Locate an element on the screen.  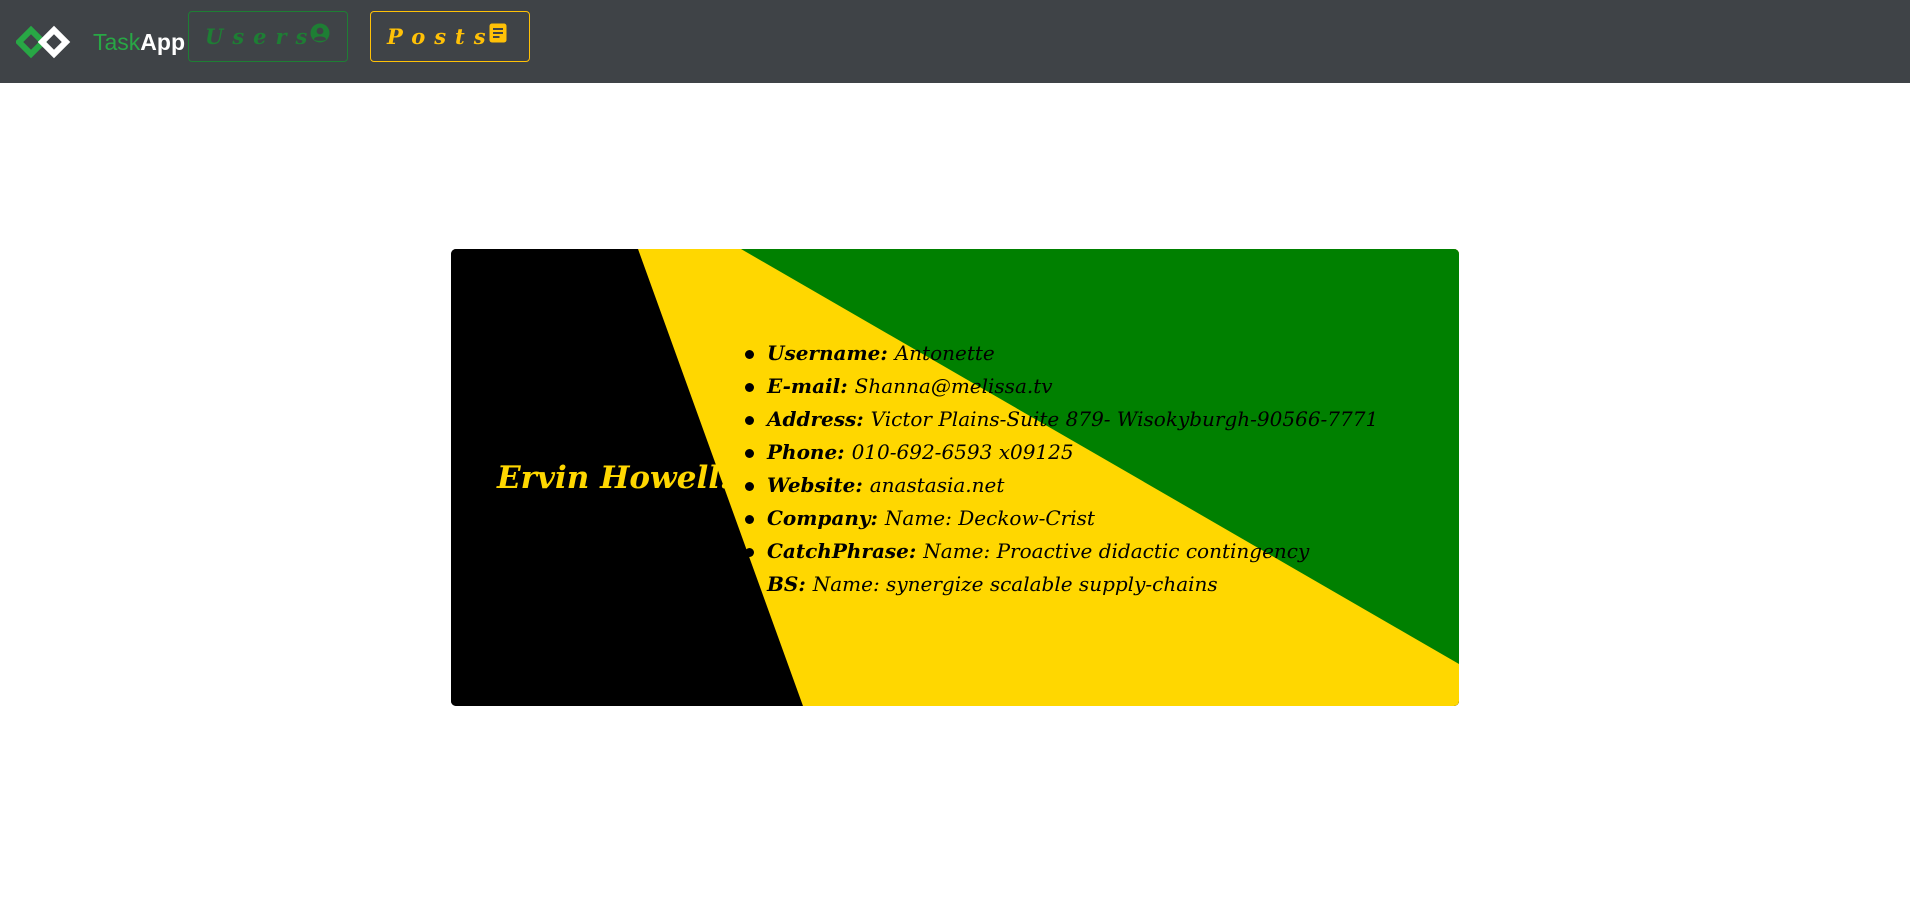
users-button-label: Users is located at coordinates (261, 36).